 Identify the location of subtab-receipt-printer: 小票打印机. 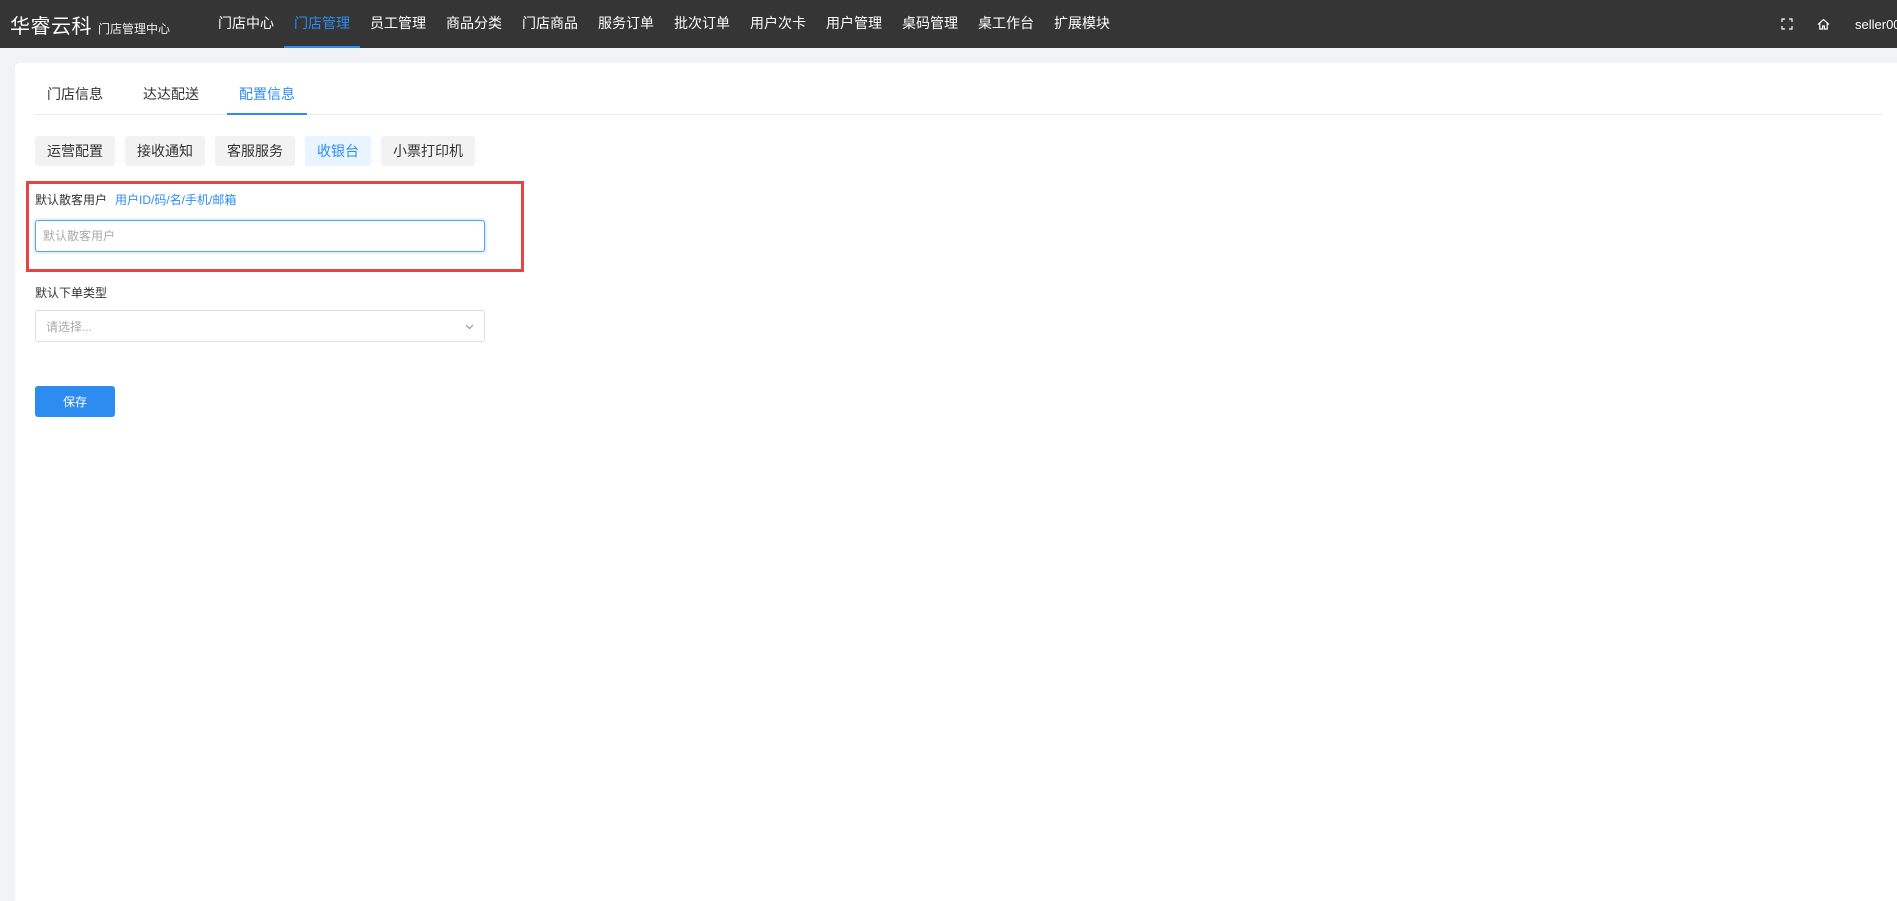
(428, 151).